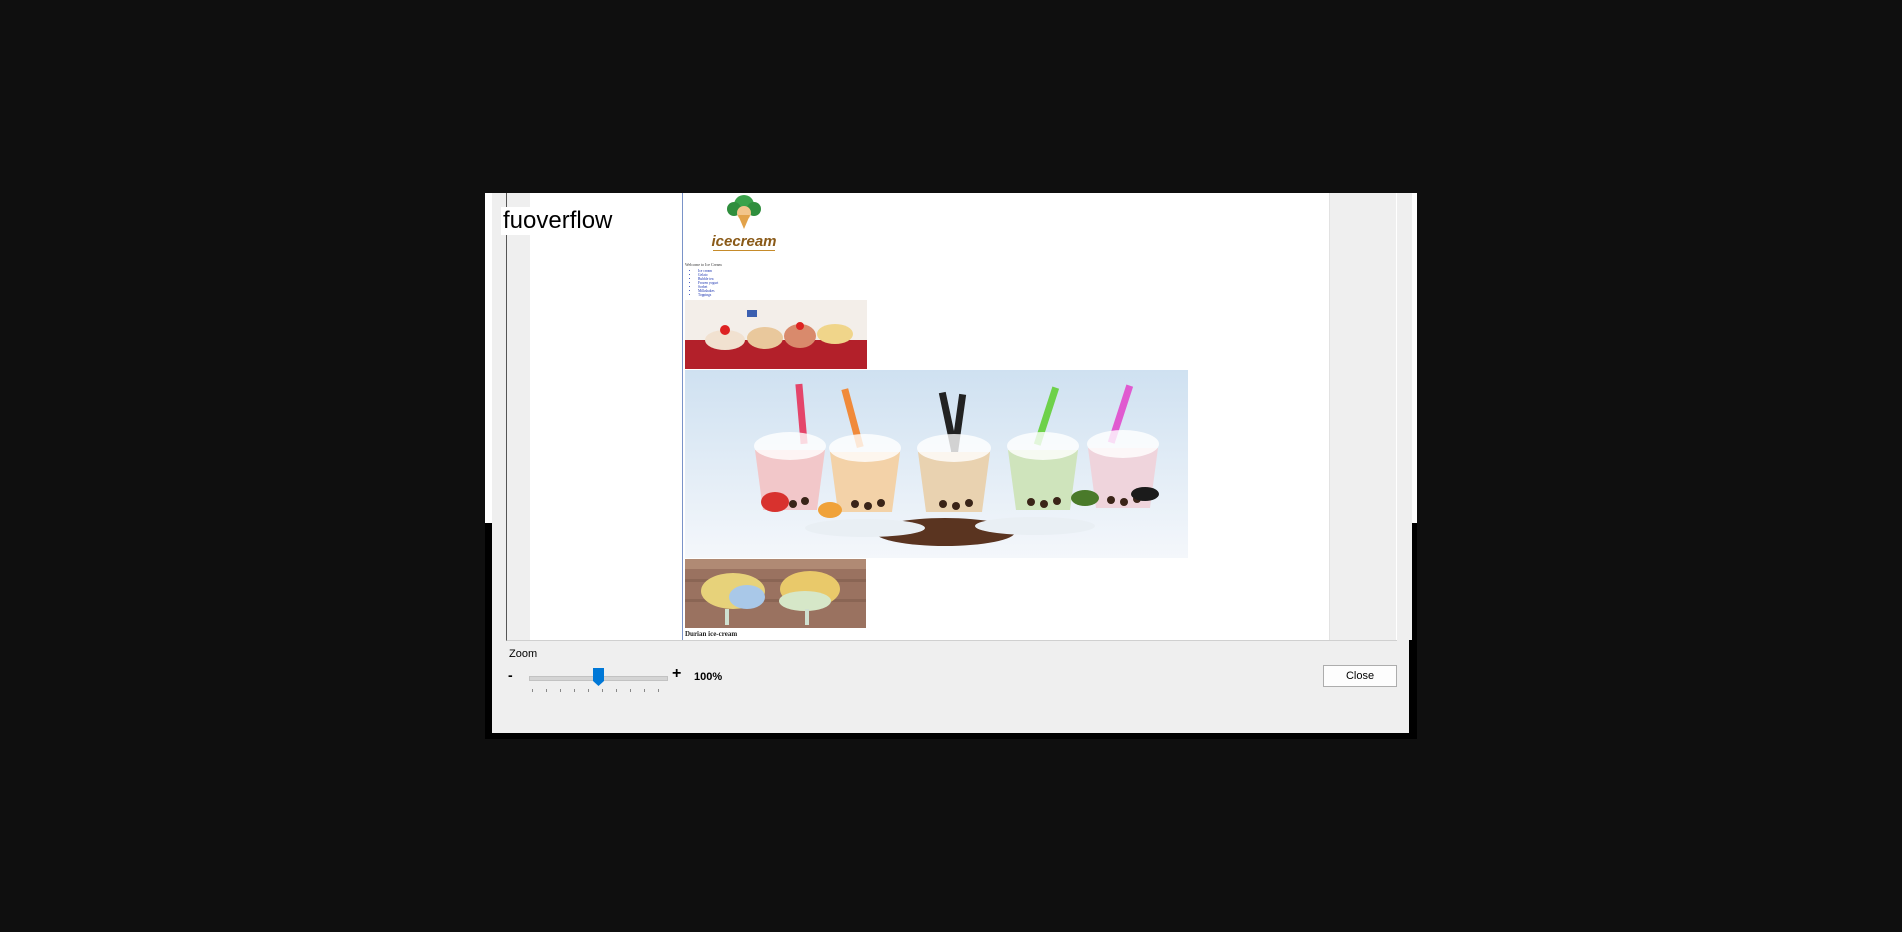 This screenshot has width=1902, height=932. What do you see at coordinates (523, 654) in the screenshot?
I see `zoom-label: Zoom` at bounding box center [523, 654].